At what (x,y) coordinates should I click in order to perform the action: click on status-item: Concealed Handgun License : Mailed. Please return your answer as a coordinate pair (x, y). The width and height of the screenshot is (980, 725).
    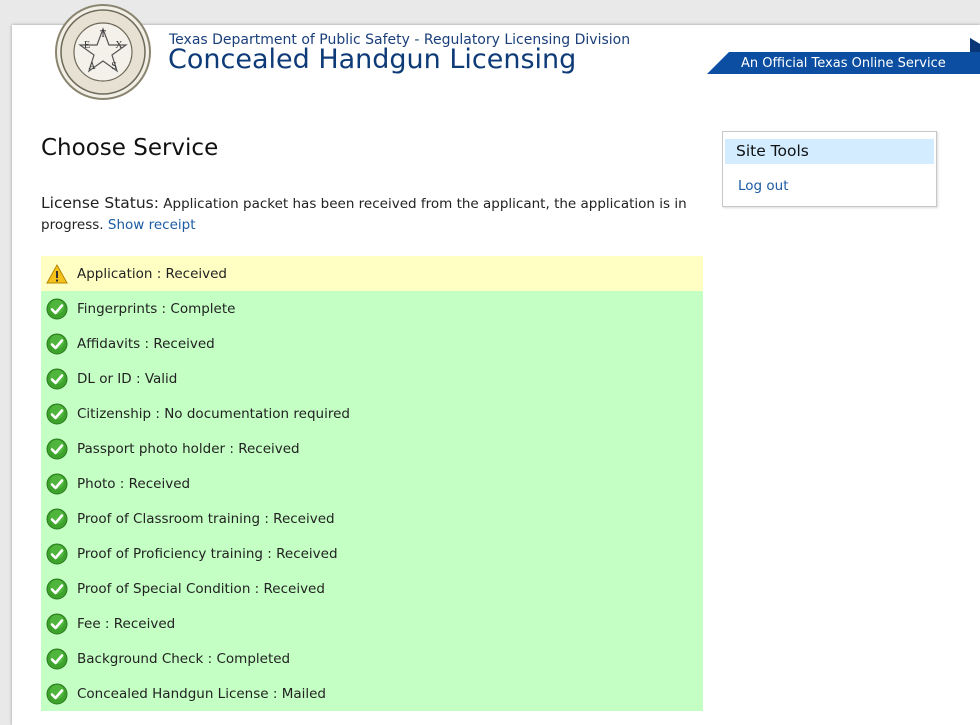
    Looking at the image, I should click on (372, 693).